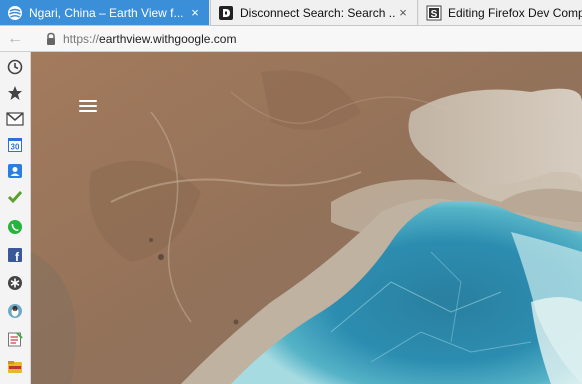 This screenshot has height=384, width=582. Describe the element at coordinates (15, 311) in the screenshot. I see `penguin-app-icon` at that location.